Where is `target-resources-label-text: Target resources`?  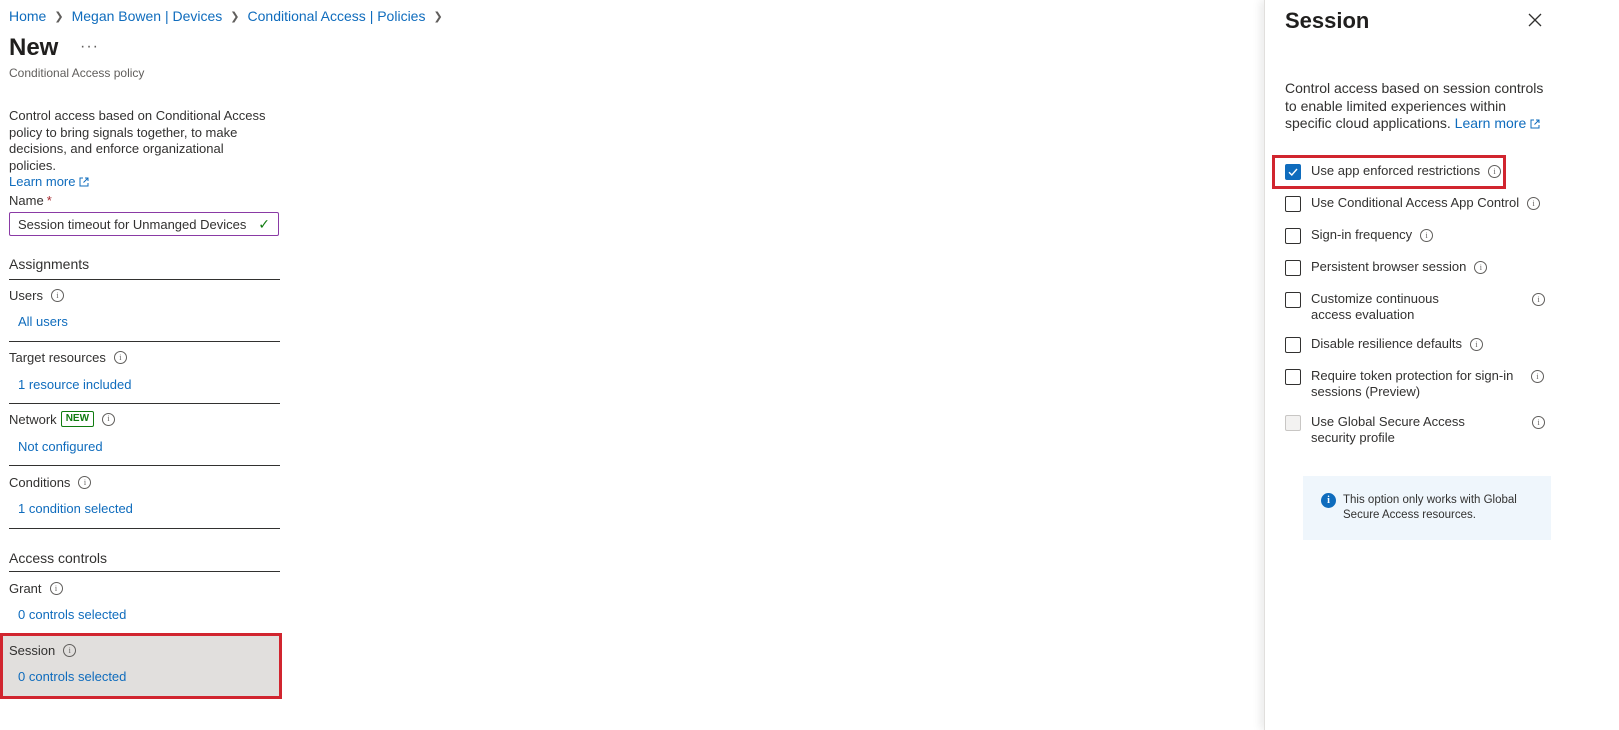
target-resources-label-text: Target resources is located at coordinates (57, 357).